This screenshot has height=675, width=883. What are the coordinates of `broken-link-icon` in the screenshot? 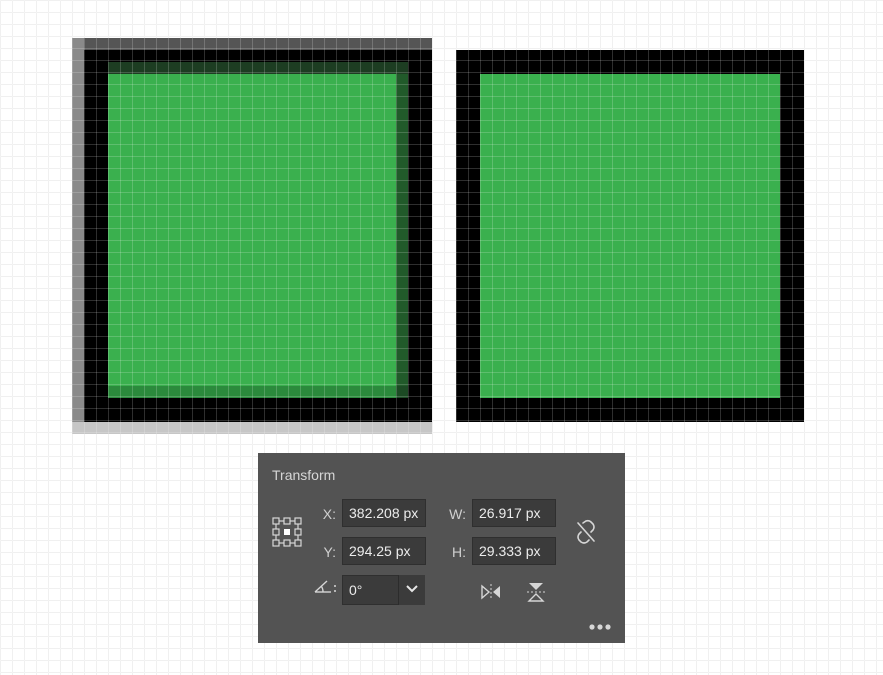 It's located at (586, 534).